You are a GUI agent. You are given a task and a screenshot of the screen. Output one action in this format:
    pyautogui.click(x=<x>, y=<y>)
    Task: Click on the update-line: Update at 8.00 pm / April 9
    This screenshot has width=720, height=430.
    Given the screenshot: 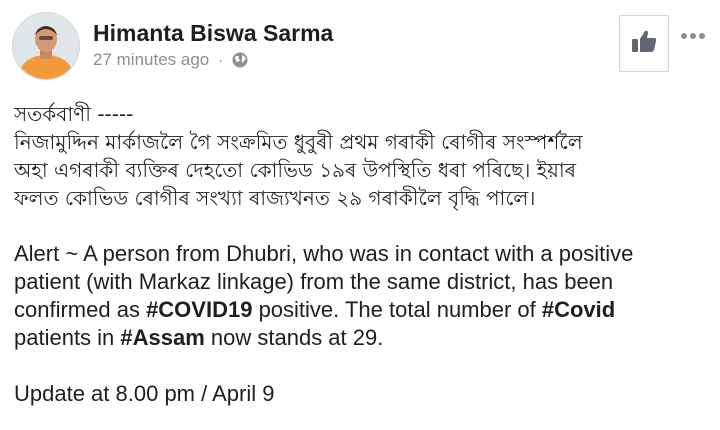 What is the action you would take?
    pyautogui.click(x=144, y=393)
    